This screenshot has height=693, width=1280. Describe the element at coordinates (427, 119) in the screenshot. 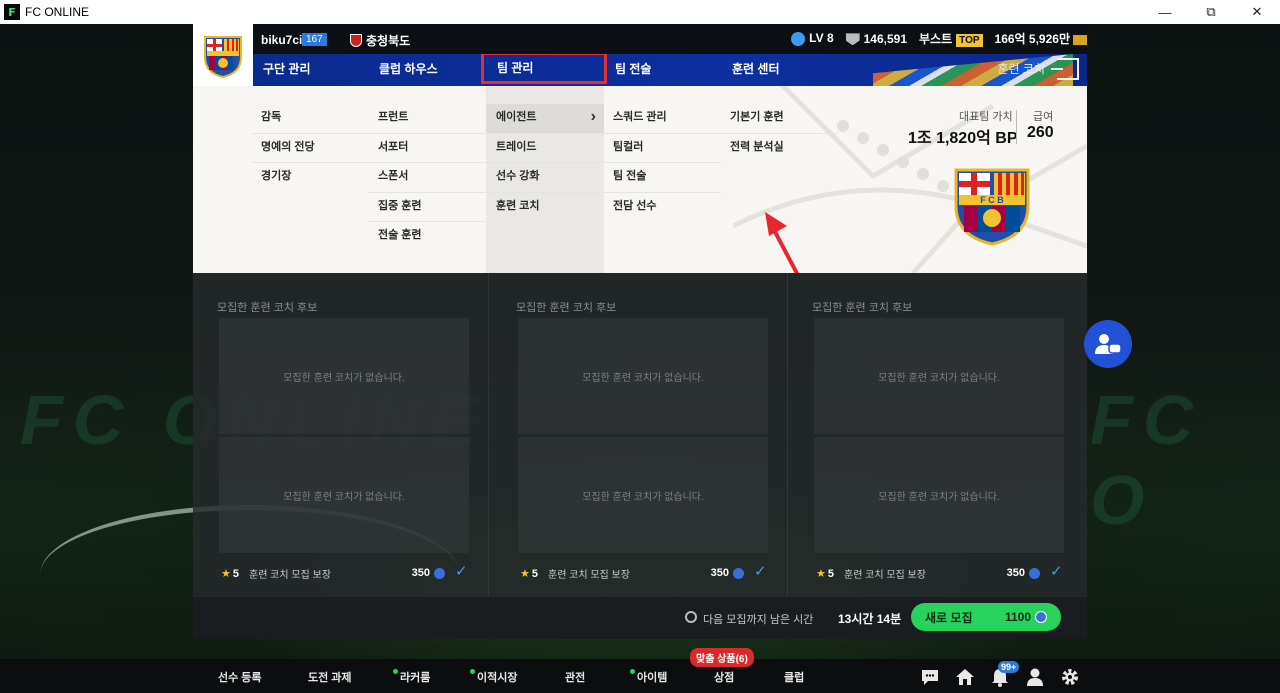

I see `menu-item-front: 프런트` at that location.